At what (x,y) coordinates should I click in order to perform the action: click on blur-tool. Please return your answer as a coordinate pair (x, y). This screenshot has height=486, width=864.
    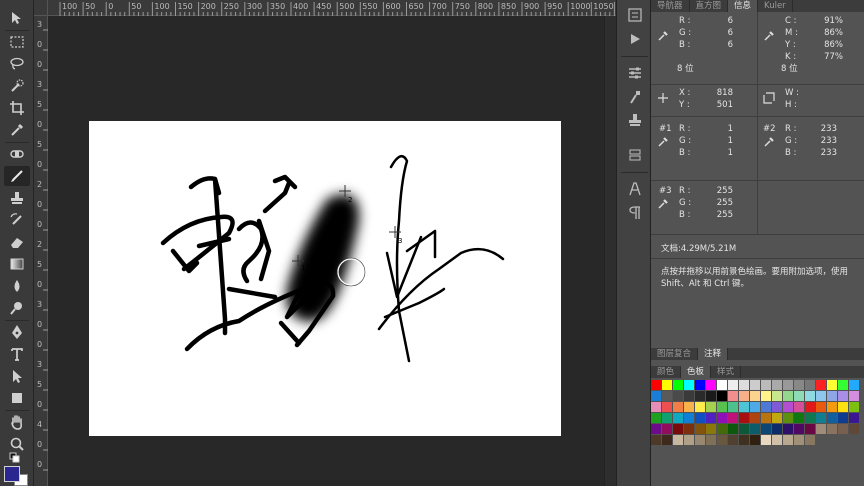
    Looking at the image, I should click on (17, 286).